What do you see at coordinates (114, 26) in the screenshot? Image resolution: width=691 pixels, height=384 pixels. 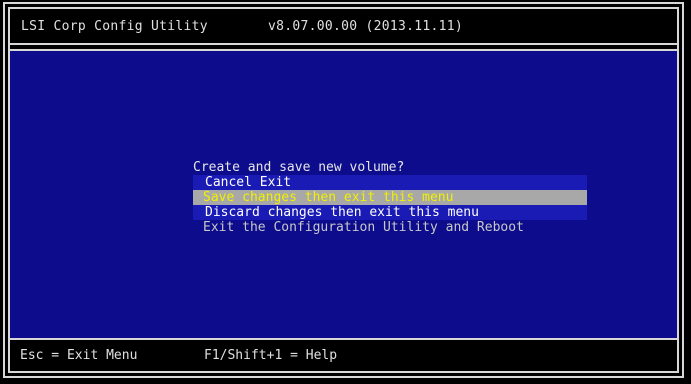 I see `app-title: LSI Corp Config Utility` at bounding box center [114, 26].